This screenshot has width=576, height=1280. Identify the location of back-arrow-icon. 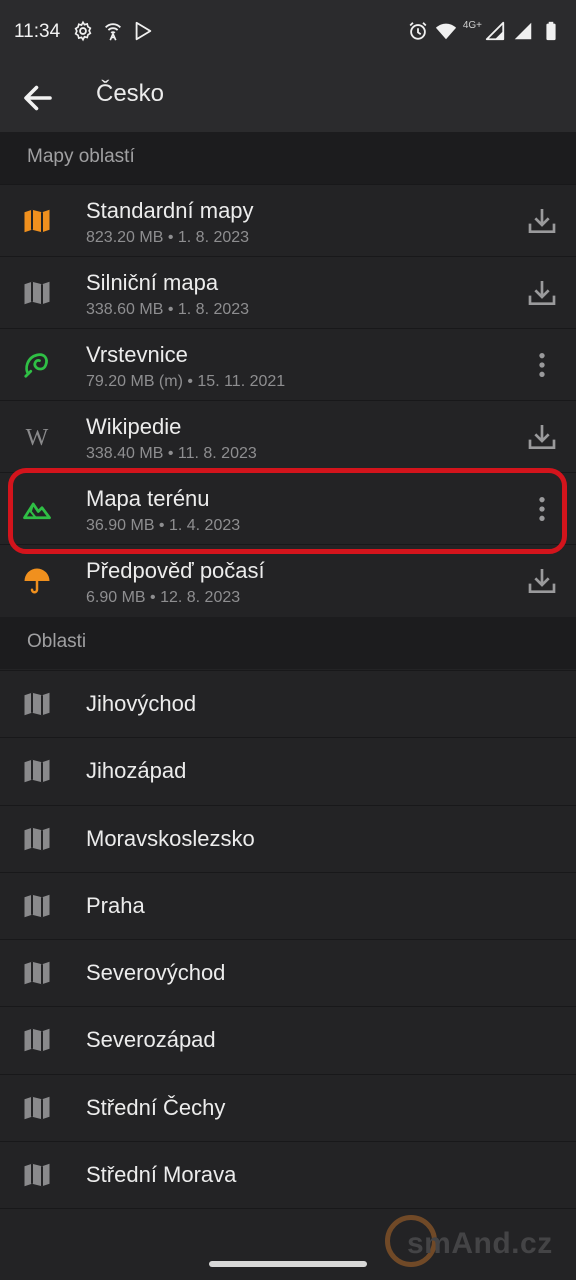
(38, 98).